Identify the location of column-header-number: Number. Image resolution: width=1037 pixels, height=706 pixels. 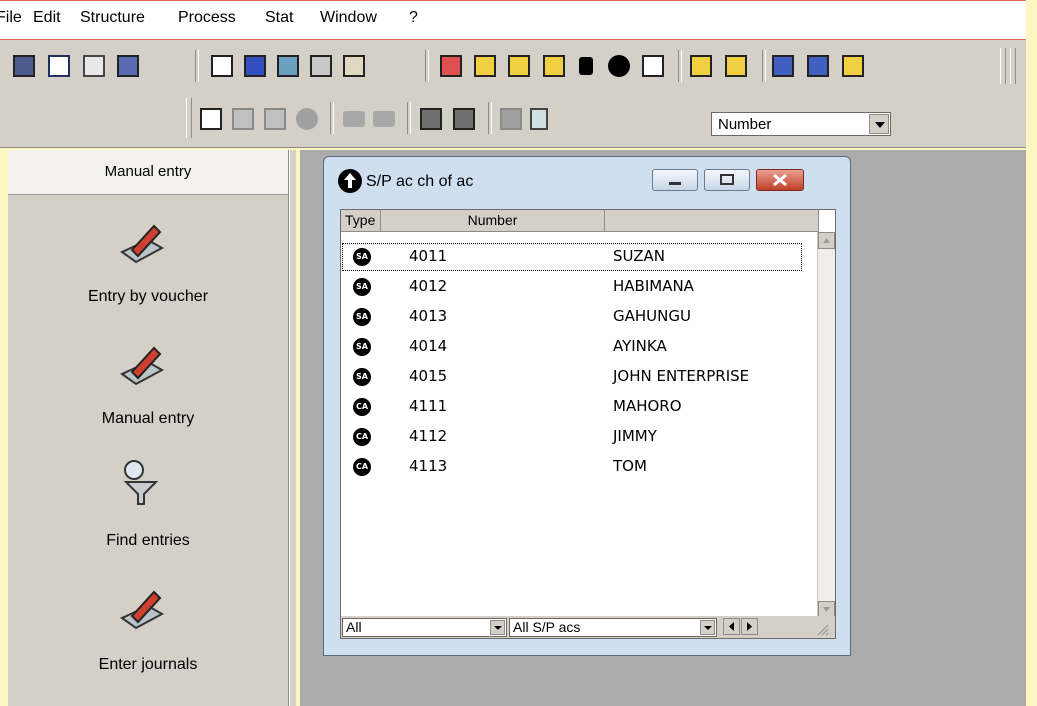
(493, 221).